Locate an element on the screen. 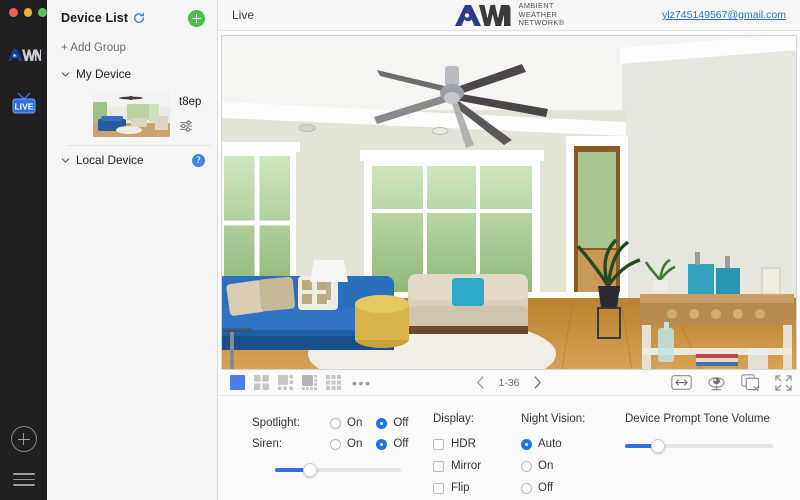 This screenshot has width=800, height=500. refresh-icon is located at coordinates (139, 18).